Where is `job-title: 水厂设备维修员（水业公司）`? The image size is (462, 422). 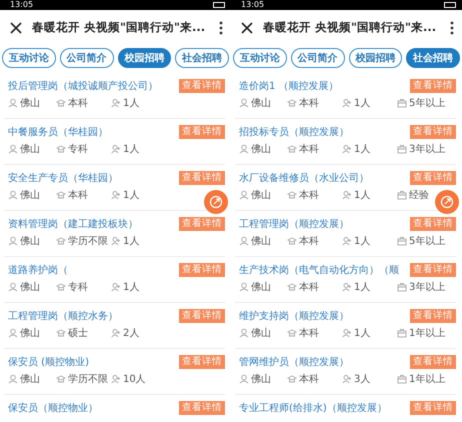 job-title: 水厂设备维修员（水业公司） is located at coordinates (304, 178).